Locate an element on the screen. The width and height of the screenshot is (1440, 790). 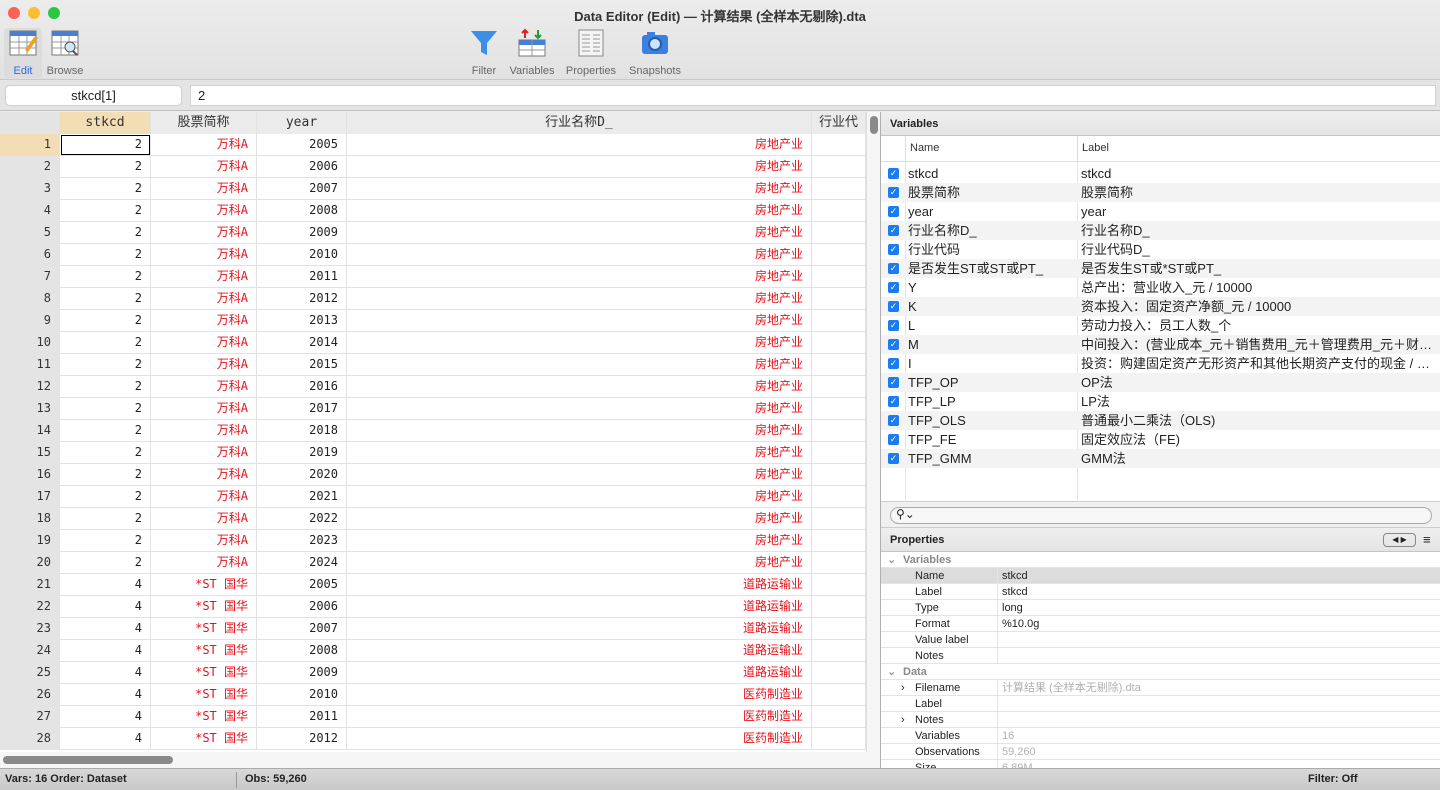
menu-icon: ≡ is located at coordinates (1427, 540).